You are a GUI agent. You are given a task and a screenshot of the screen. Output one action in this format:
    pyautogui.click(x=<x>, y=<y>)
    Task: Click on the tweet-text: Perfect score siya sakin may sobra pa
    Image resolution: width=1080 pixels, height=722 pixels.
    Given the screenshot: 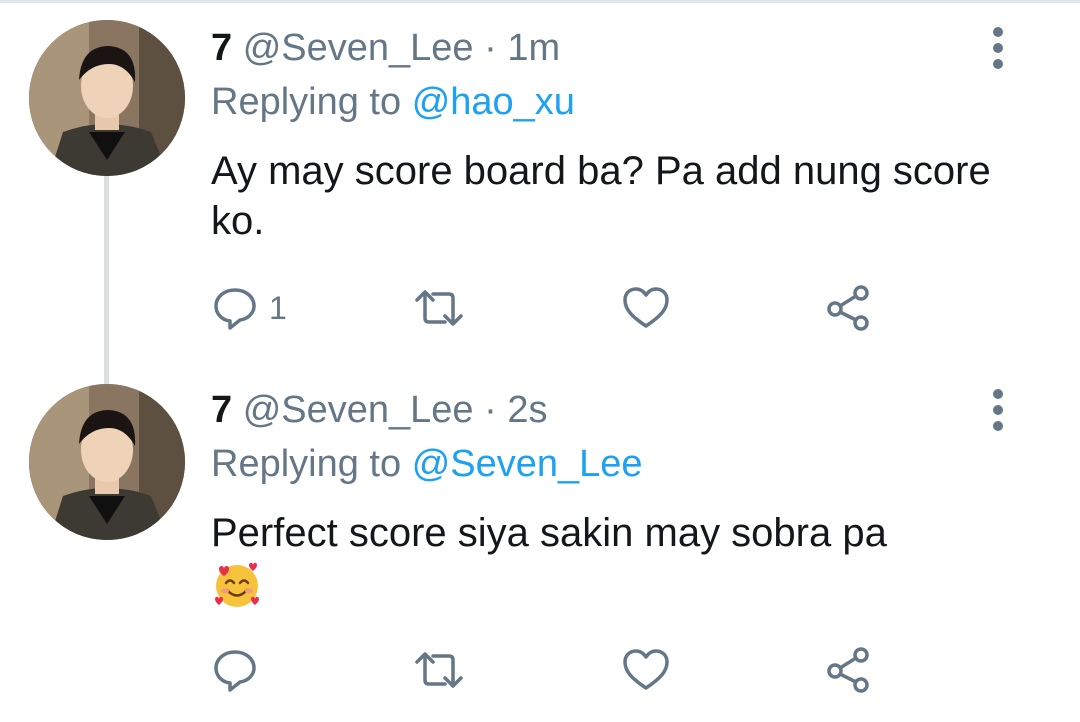 What is the action you would take?
    pyautogui.click(x=611, y=559)
    